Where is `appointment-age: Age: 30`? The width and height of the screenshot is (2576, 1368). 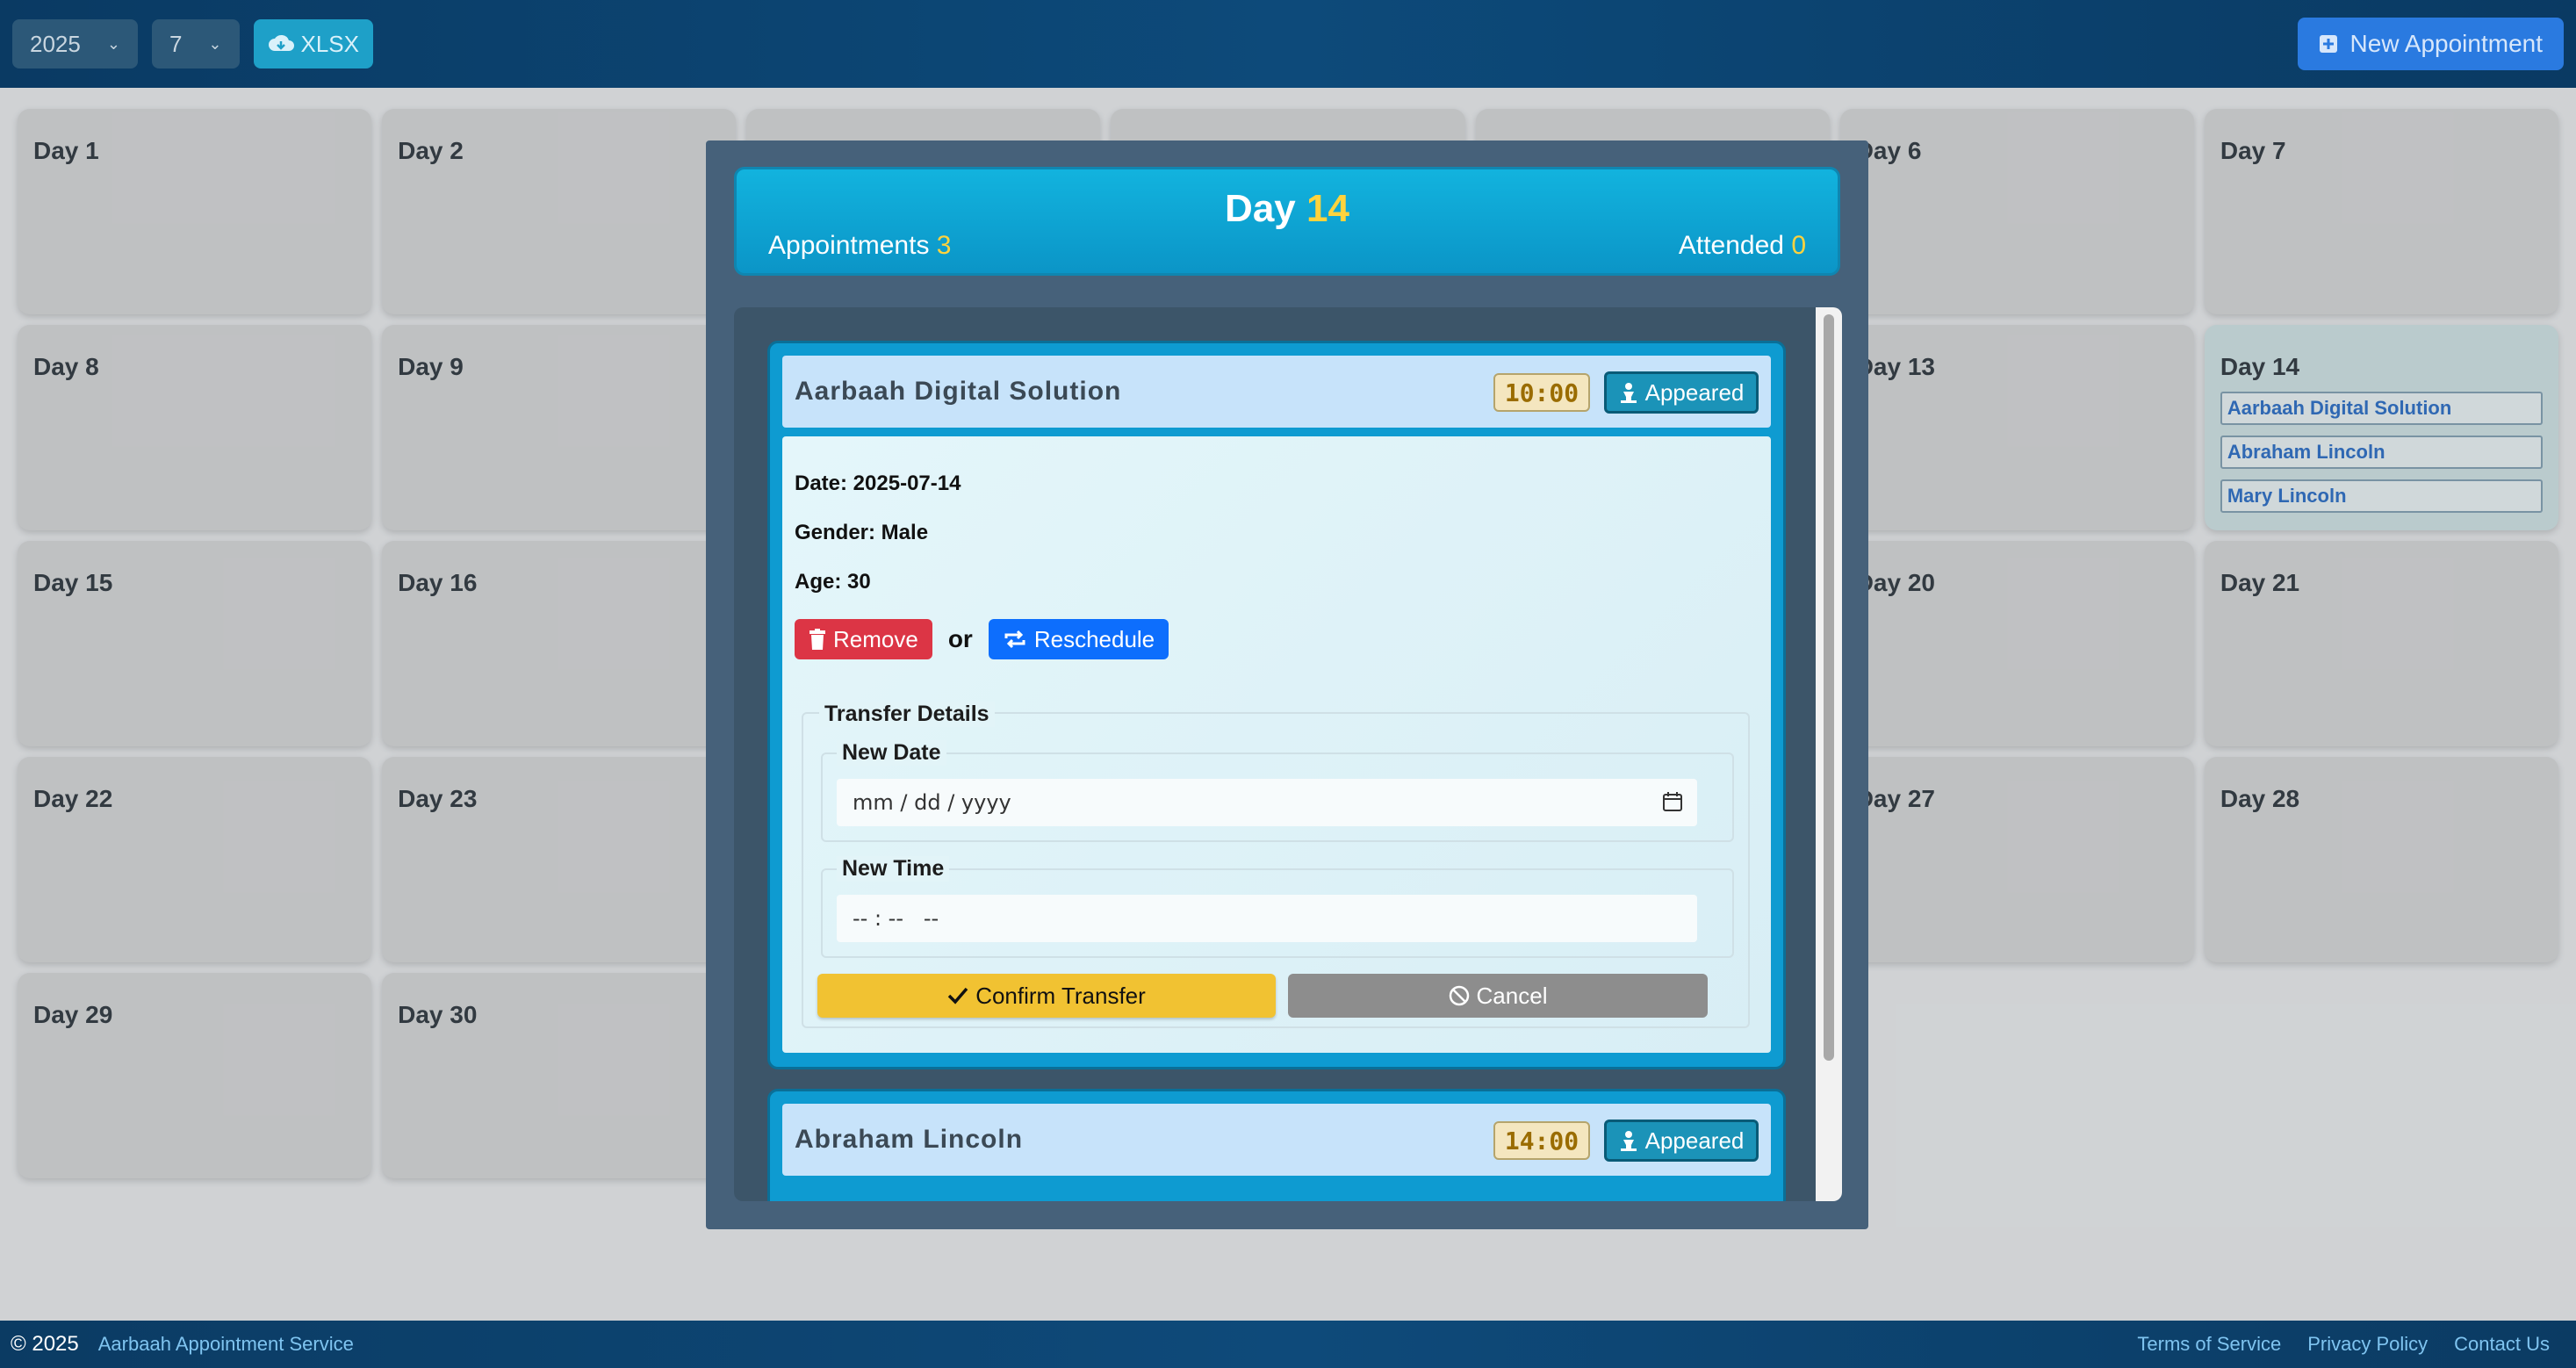 appointment-age: Age: 30 is located at coordinates (833, 582).